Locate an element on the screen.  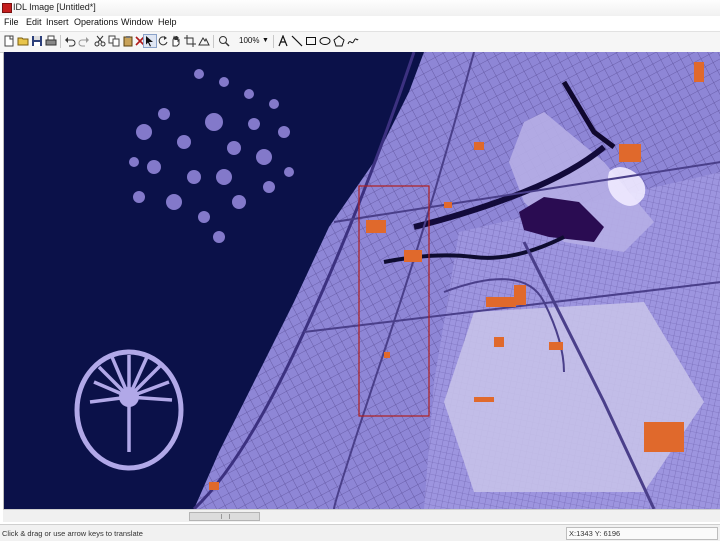
line-icon is located at coordinates (297, 41).